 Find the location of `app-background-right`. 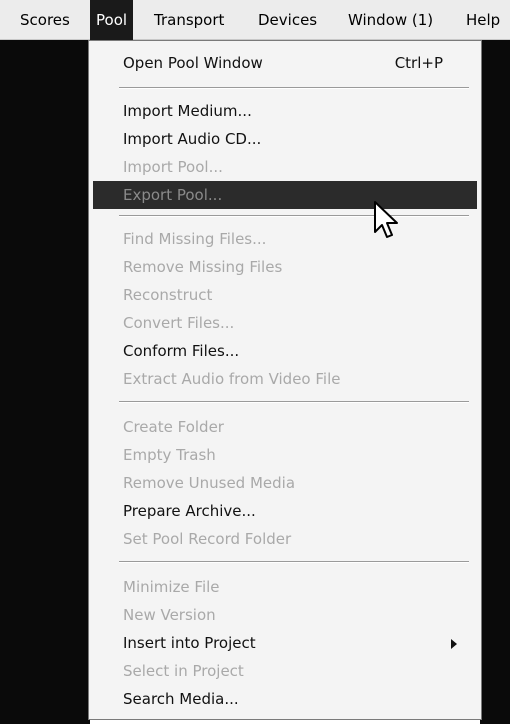

app-background-right is located at coordinates (495, 382).